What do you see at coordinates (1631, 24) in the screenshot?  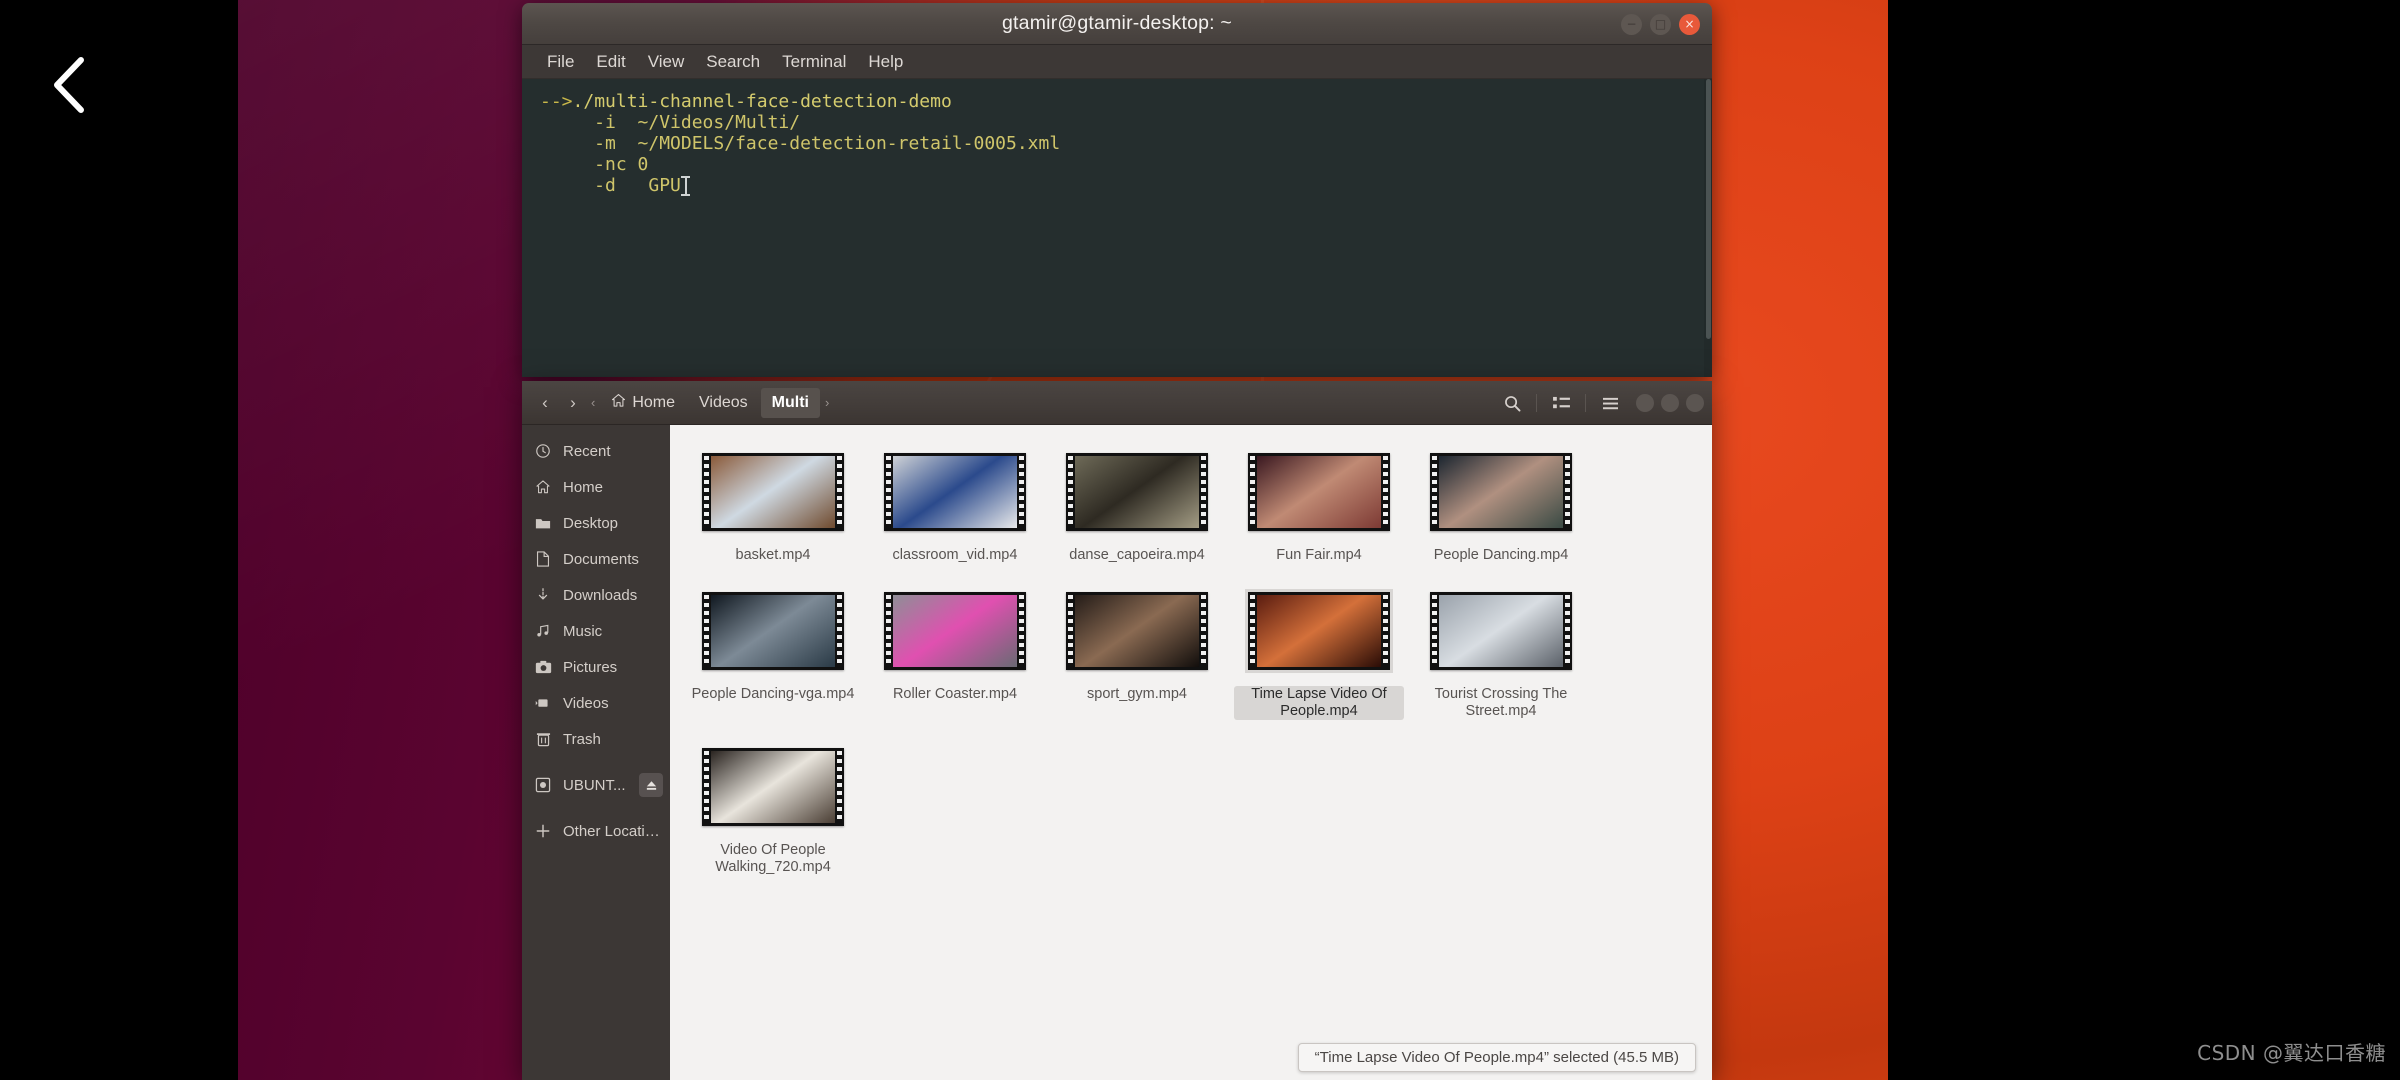 I see `terminal-minimize-button: −` at bounding box center [1631, 24].